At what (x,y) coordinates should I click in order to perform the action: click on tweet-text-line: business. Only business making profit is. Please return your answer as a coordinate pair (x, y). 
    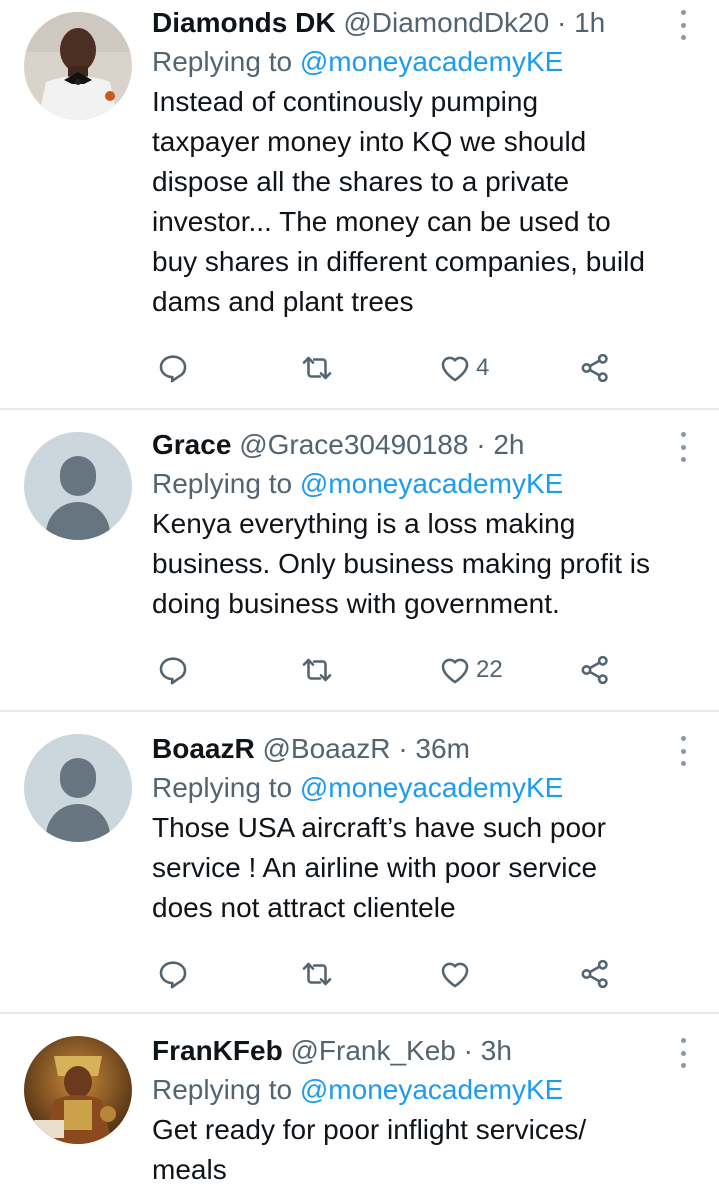
    Looking at the image, I should click on (401, 563).